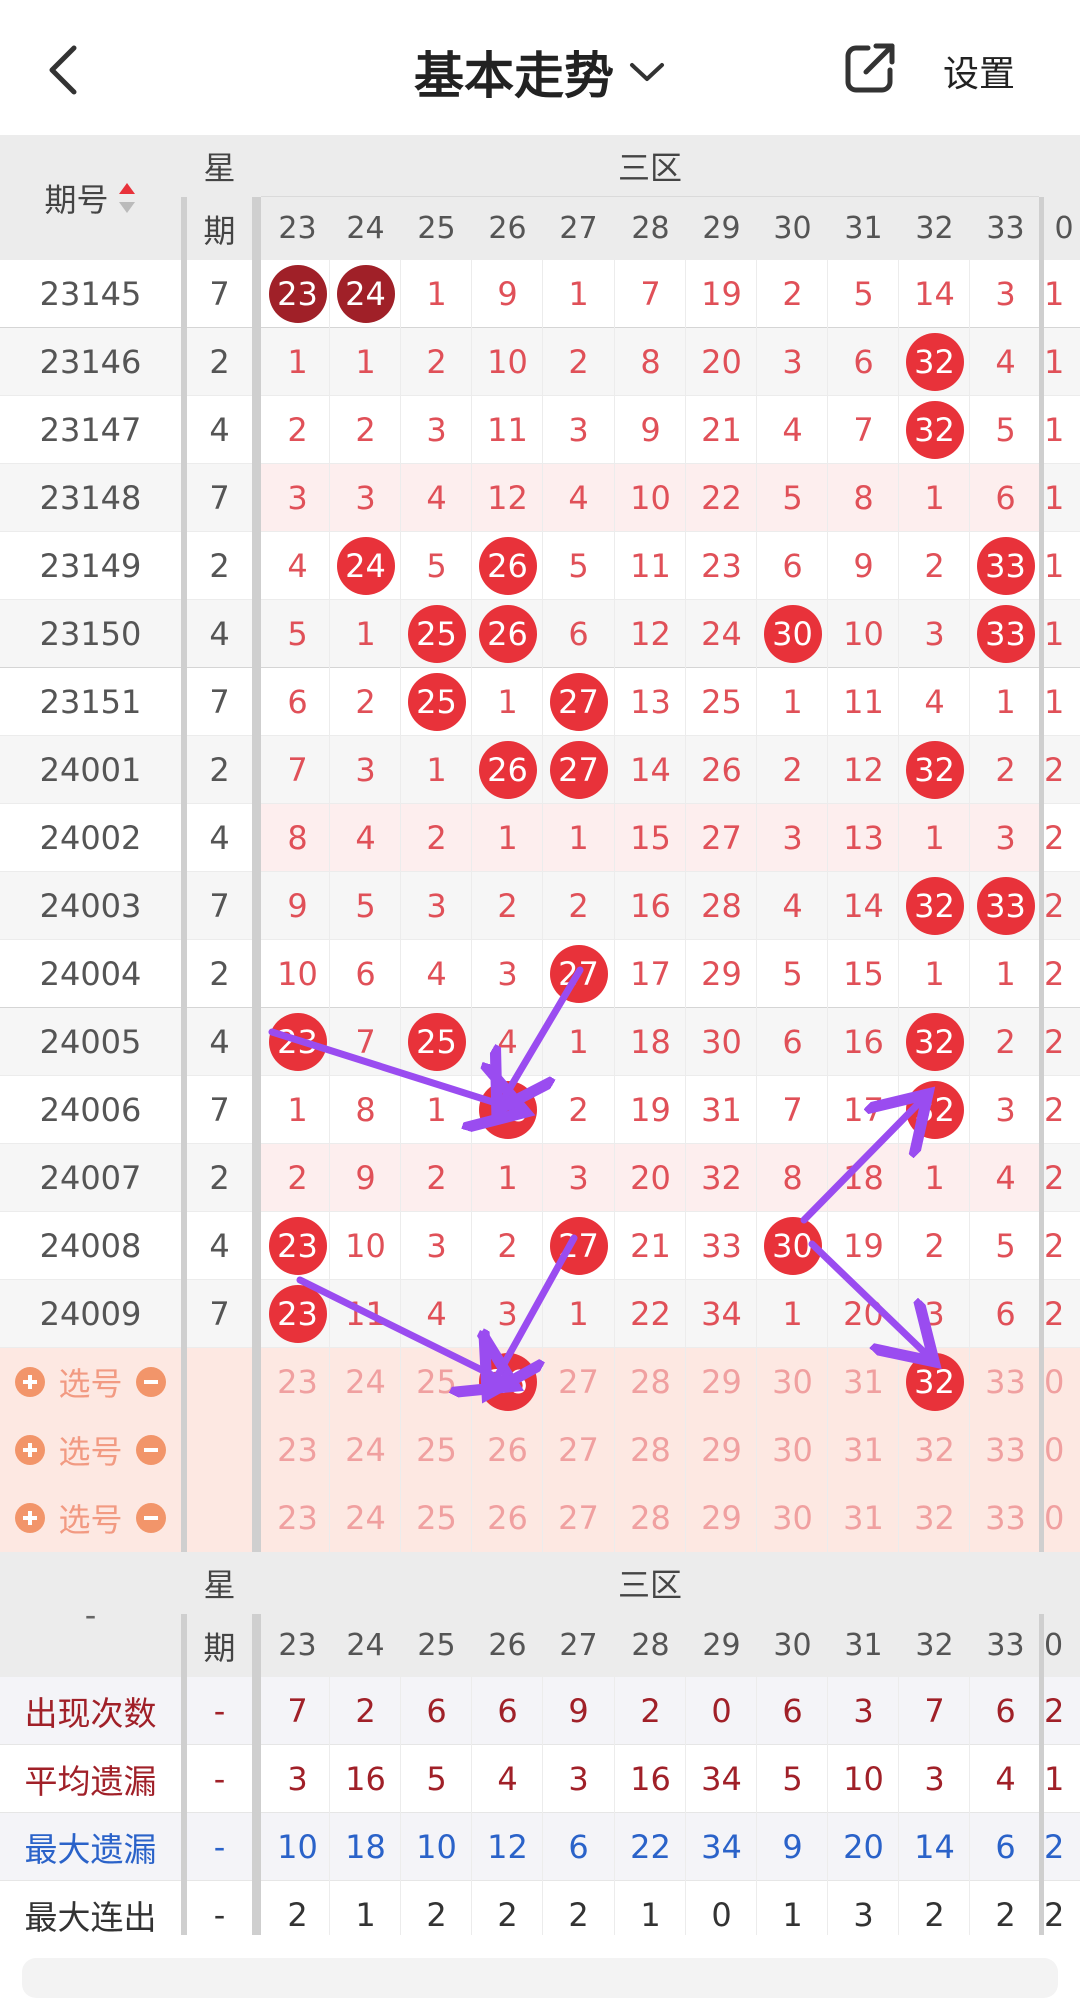  What do you see at coordinates (870, 68) in the screenshot?
I see `share-icon` at bounding box center [870, 68].